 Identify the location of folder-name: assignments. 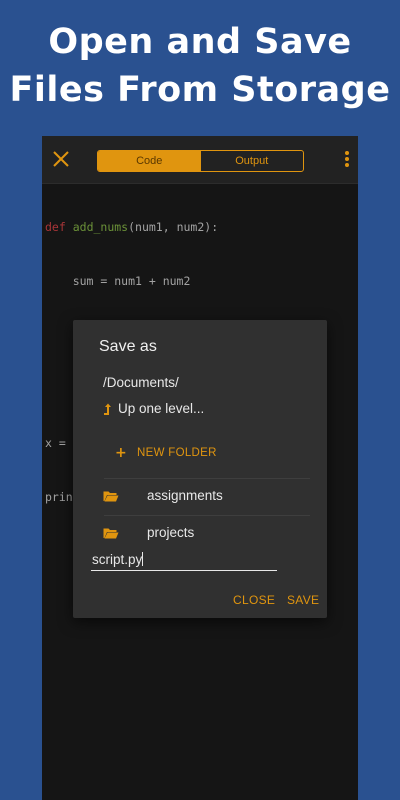
(185, 495).